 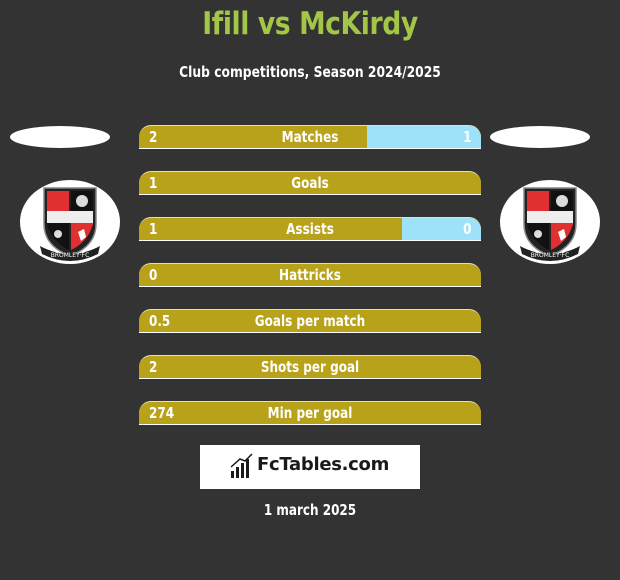 What do you see at coordinates (162, 413) in the screenshot?
I see `left-player-value: 274` at bounding box center [162, 413].